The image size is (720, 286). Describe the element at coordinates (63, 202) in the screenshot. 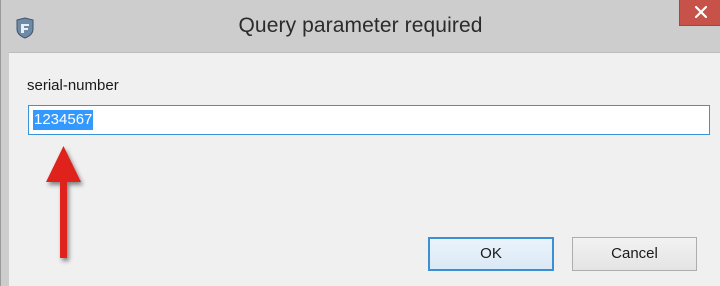

I see `red-arrow-up-icon` at that location.